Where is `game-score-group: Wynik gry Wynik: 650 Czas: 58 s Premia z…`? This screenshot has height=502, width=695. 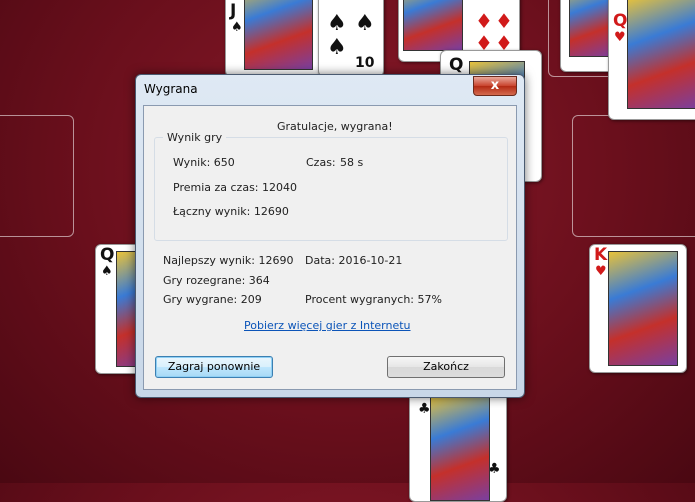
game-score-group: Wynik gry Wynik: 650 Czas: 58 s Premia z… is located at coordinates (331, 186).